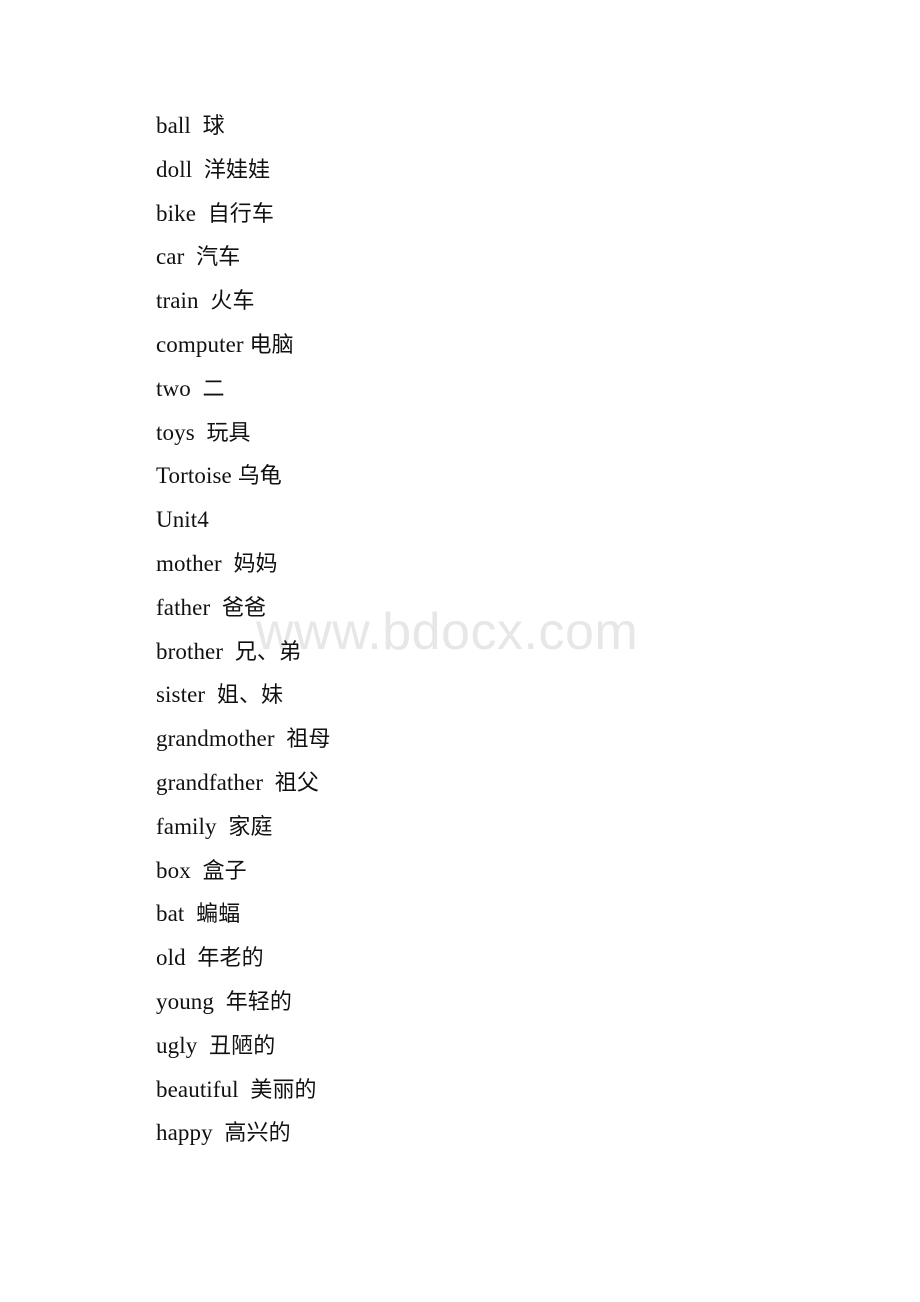 The height and width of the screenshot is (1302, 920). Describe the element at coordinates (230, 959) in the screenshot. I see `entry-chinese: 年老的` at that location.